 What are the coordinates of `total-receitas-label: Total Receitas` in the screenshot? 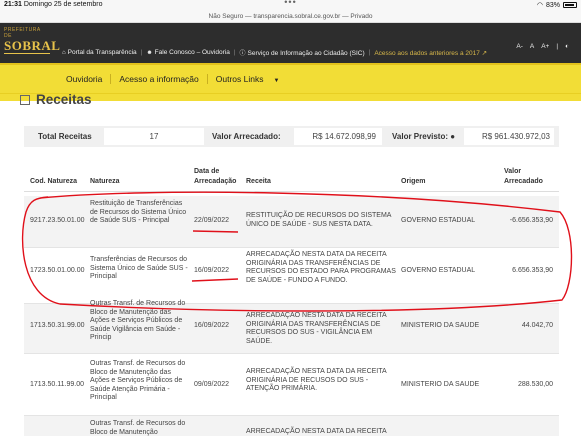 It's located at (65, 136).